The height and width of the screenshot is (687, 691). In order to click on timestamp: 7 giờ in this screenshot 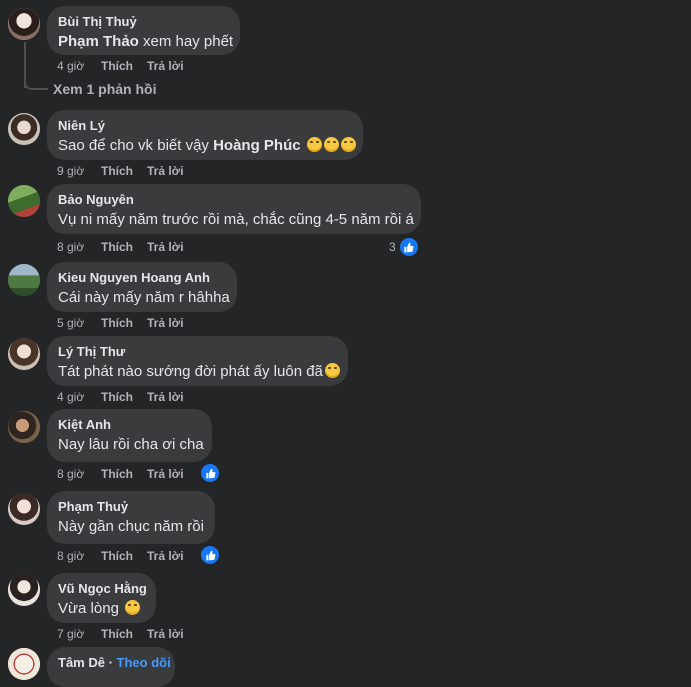, I will do `click(79, 634)`.